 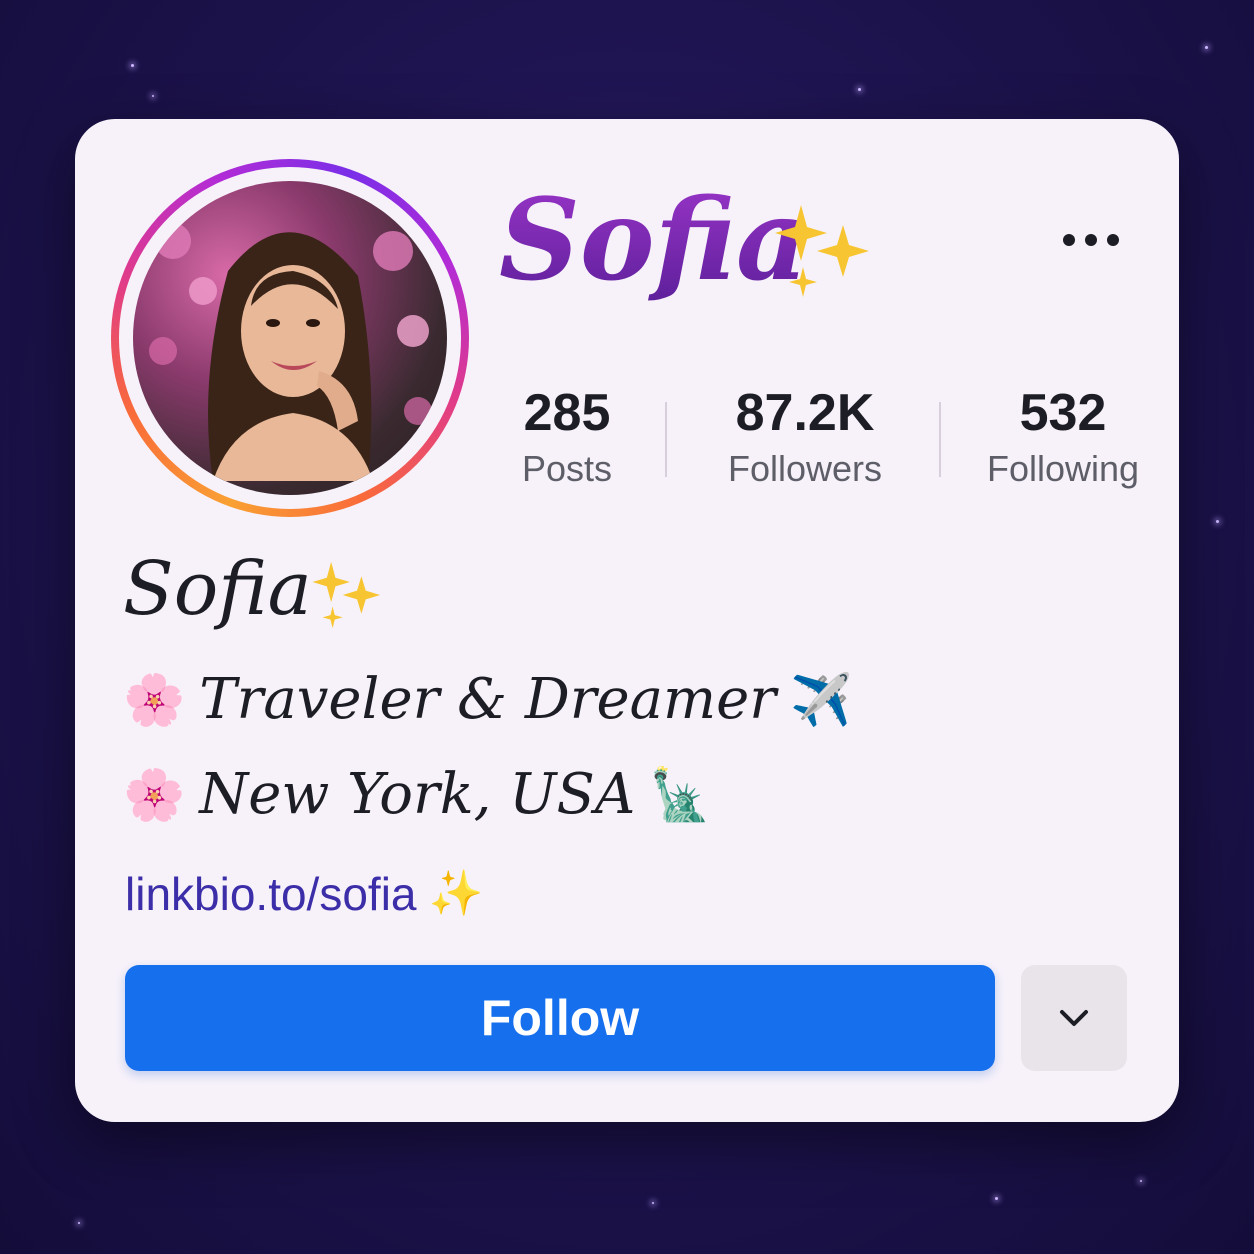 What do you see at coordinates (217, 589) in the screenshot?
I see `display-name: Sofia` at bounding box center [217, 589].